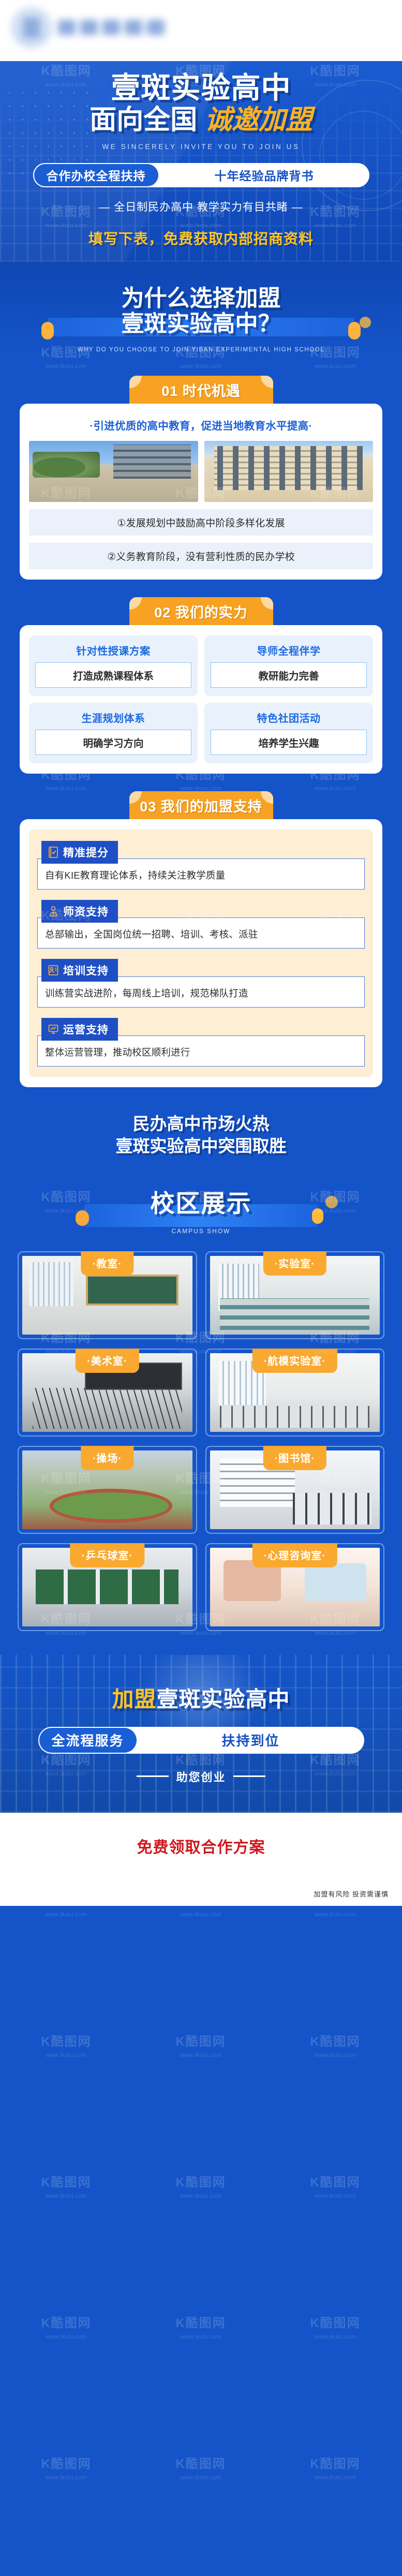 The height and width of the screenshot is (2576, 402). I want to click on person-badge-icon, so click(53, 911).